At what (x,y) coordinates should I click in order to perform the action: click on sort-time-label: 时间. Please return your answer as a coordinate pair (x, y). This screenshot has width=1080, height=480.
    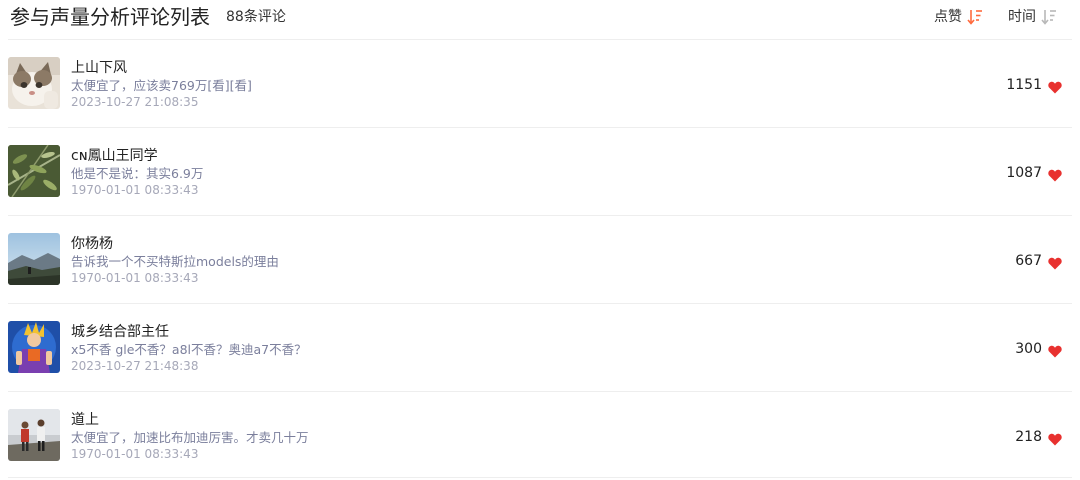
    Looking at the image, I should click on (1022, 17).